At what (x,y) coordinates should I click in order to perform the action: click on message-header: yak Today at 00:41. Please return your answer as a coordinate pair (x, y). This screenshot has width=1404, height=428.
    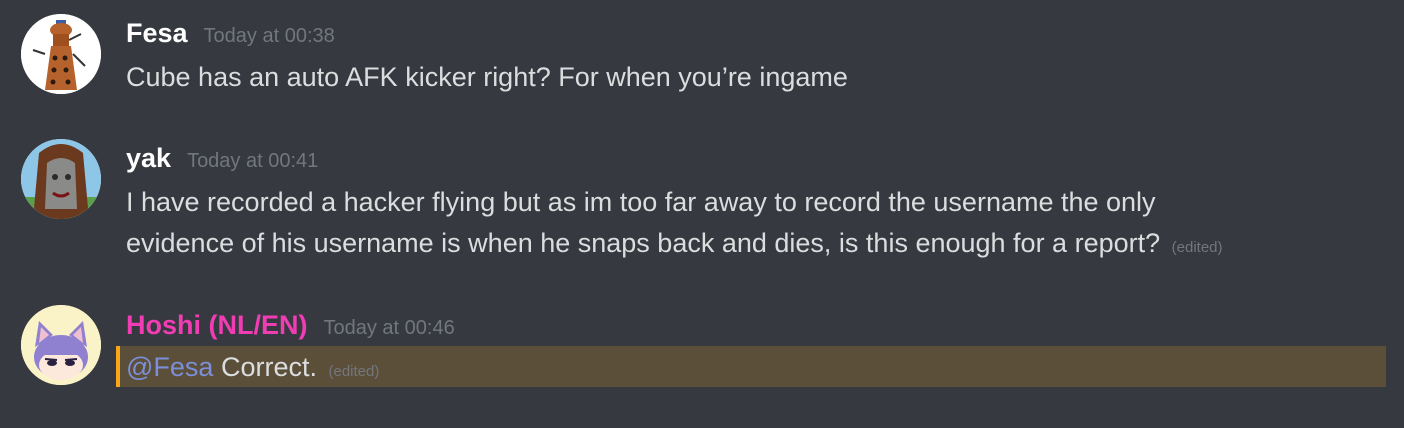
    Looking at the image, I should click on (222, 158).